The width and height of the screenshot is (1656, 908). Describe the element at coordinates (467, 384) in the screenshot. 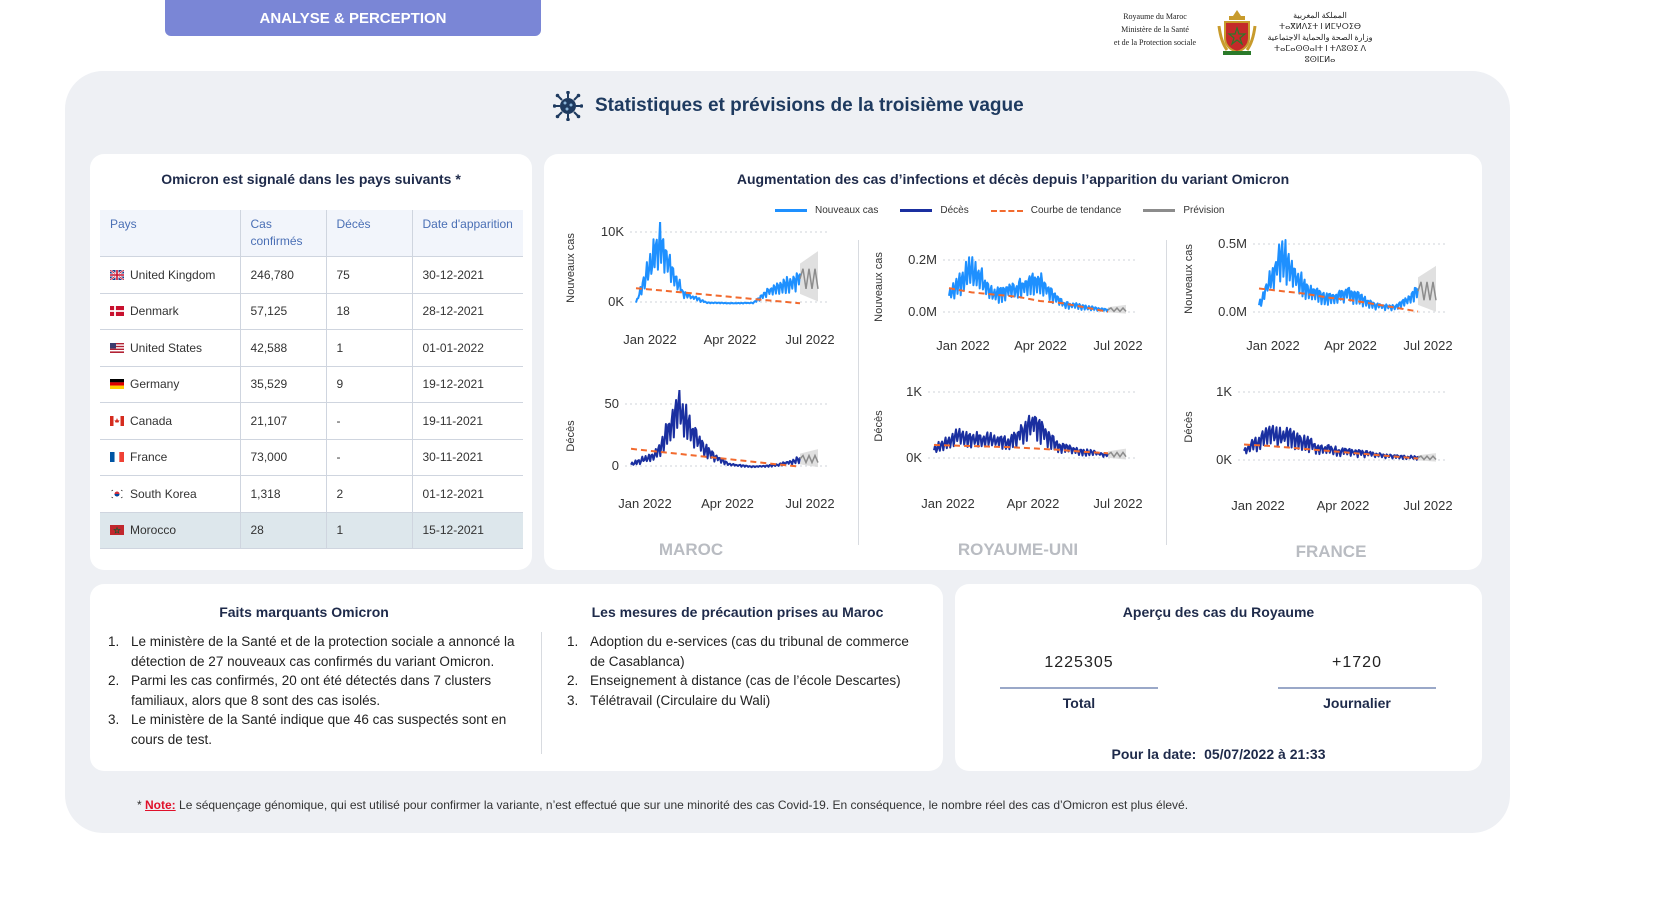

I see `date-cell: 19-12-2021` at that location.